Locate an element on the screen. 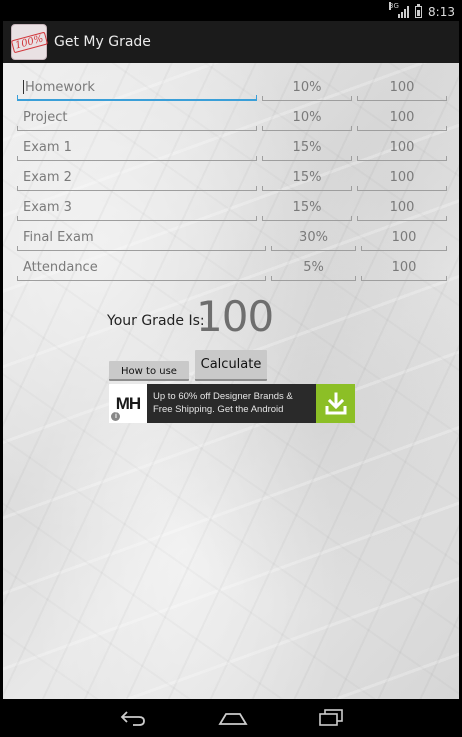 The height and width of the screenshot is (737, 462). grade-row: Exam 2 15% 100 is located at coordinates (231, 178).